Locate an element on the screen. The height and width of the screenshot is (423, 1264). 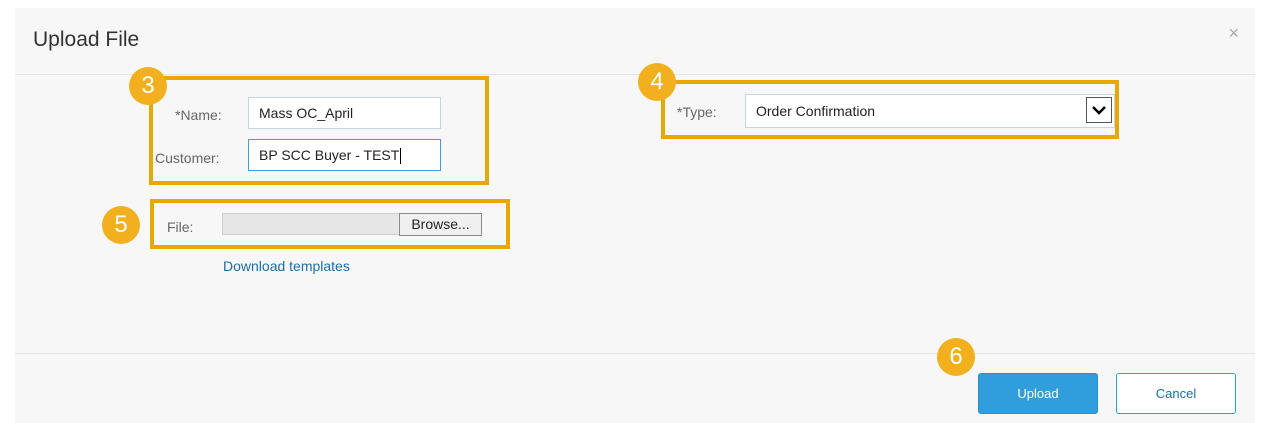
callout-badge-6: 6 is located at coordinates (956, 357).